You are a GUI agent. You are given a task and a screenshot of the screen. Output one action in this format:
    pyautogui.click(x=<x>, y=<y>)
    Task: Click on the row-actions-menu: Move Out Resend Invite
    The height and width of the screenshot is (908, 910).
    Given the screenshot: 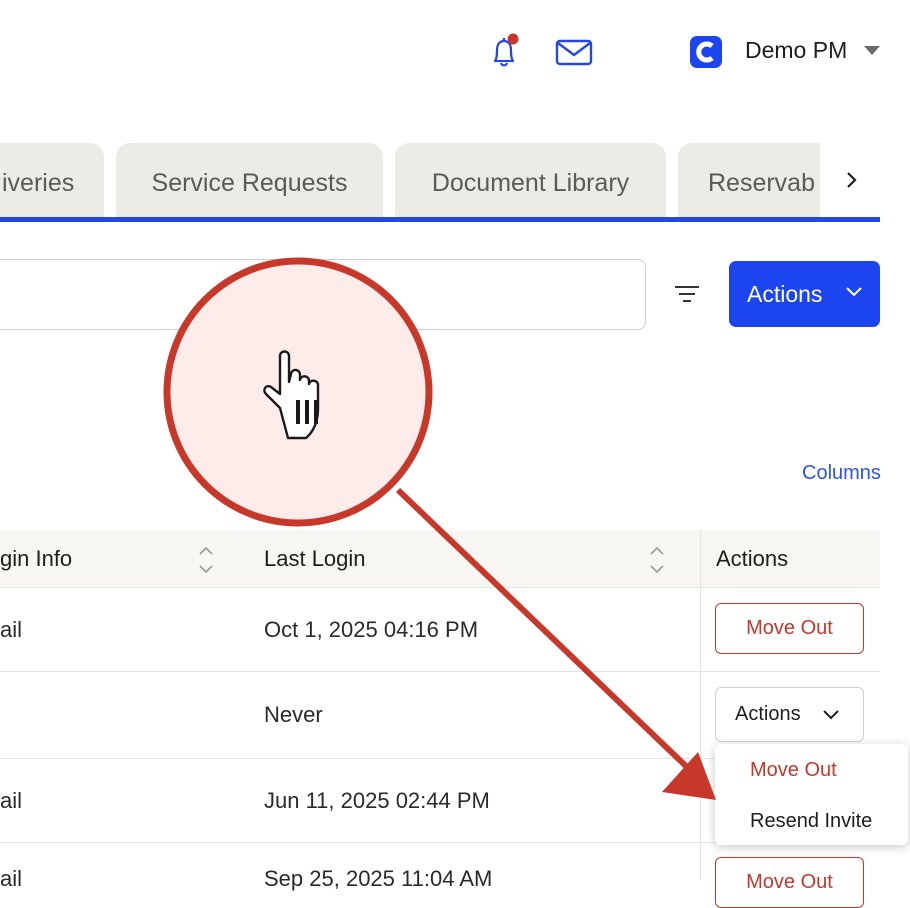 What is the action you would take?
    pyautogui.click(x=811, y=794)
    